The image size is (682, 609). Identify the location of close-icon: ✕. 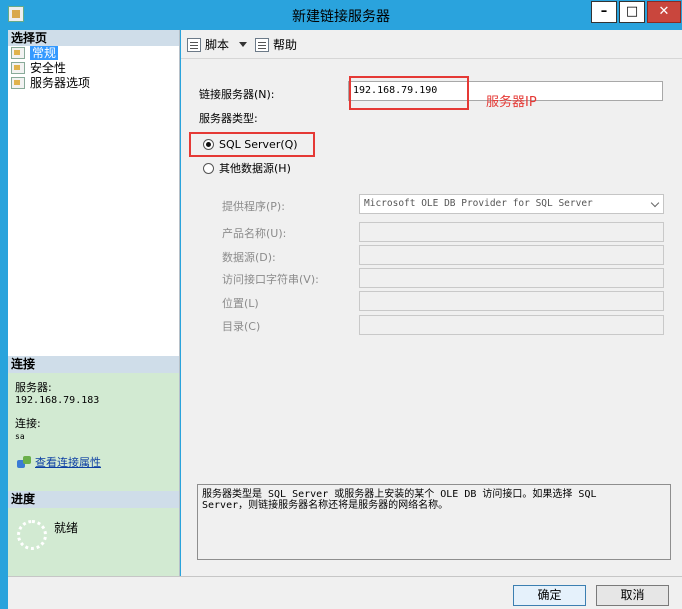
(664, 11).